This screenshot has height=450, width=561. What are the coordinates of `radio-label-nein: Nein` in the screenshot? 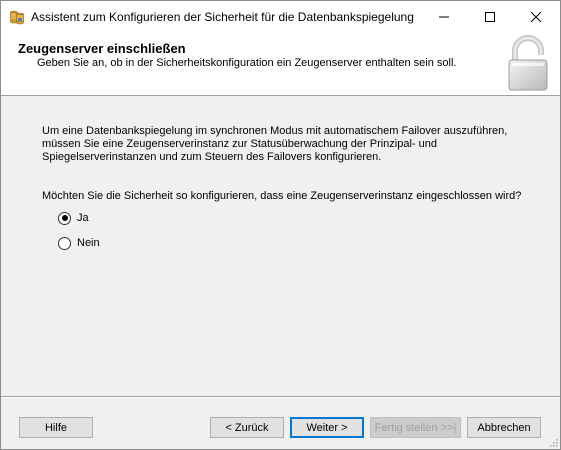 It's located at (88, 243).